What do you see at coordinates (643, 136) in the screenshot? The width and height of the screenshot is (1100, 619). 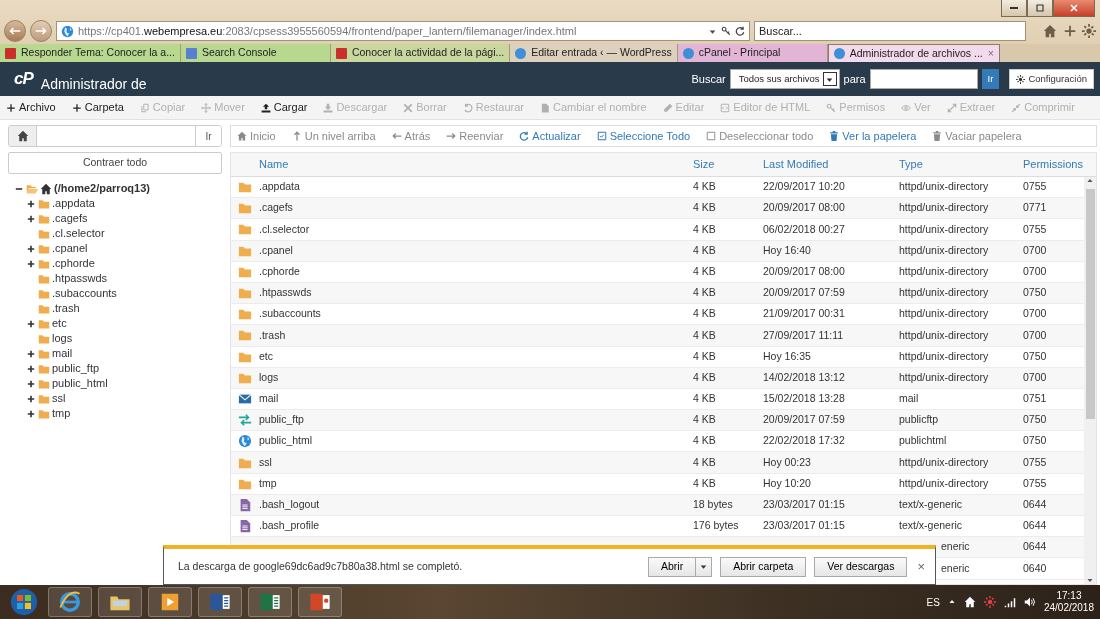 I see `nav-link: Seleccione Todo` at bounding box center [643, 136].